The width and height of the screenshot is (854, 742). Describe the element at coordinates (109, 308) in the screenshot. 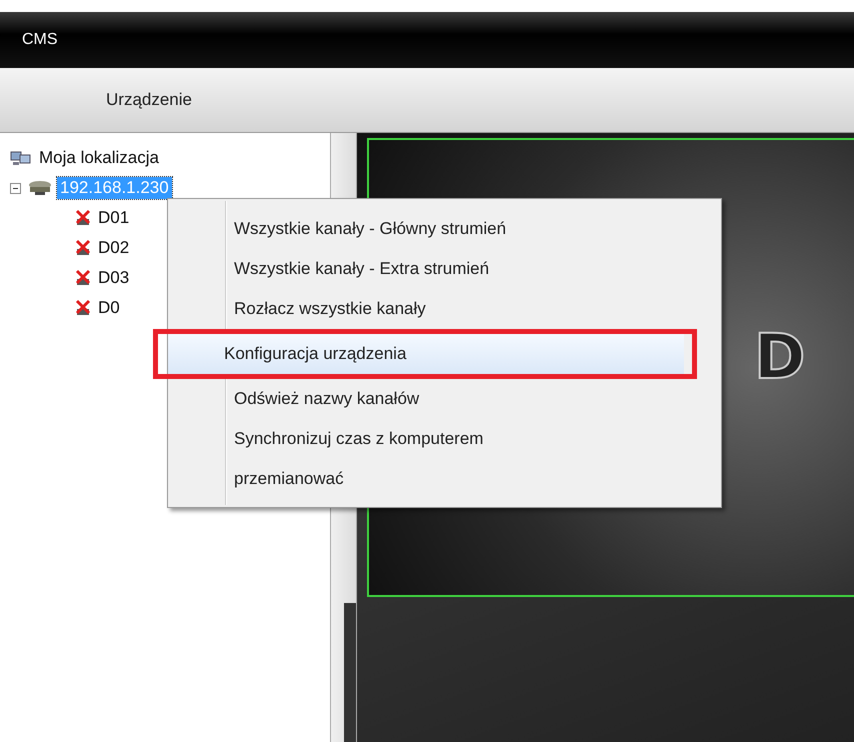

I see `tree-item: D0` at that location.